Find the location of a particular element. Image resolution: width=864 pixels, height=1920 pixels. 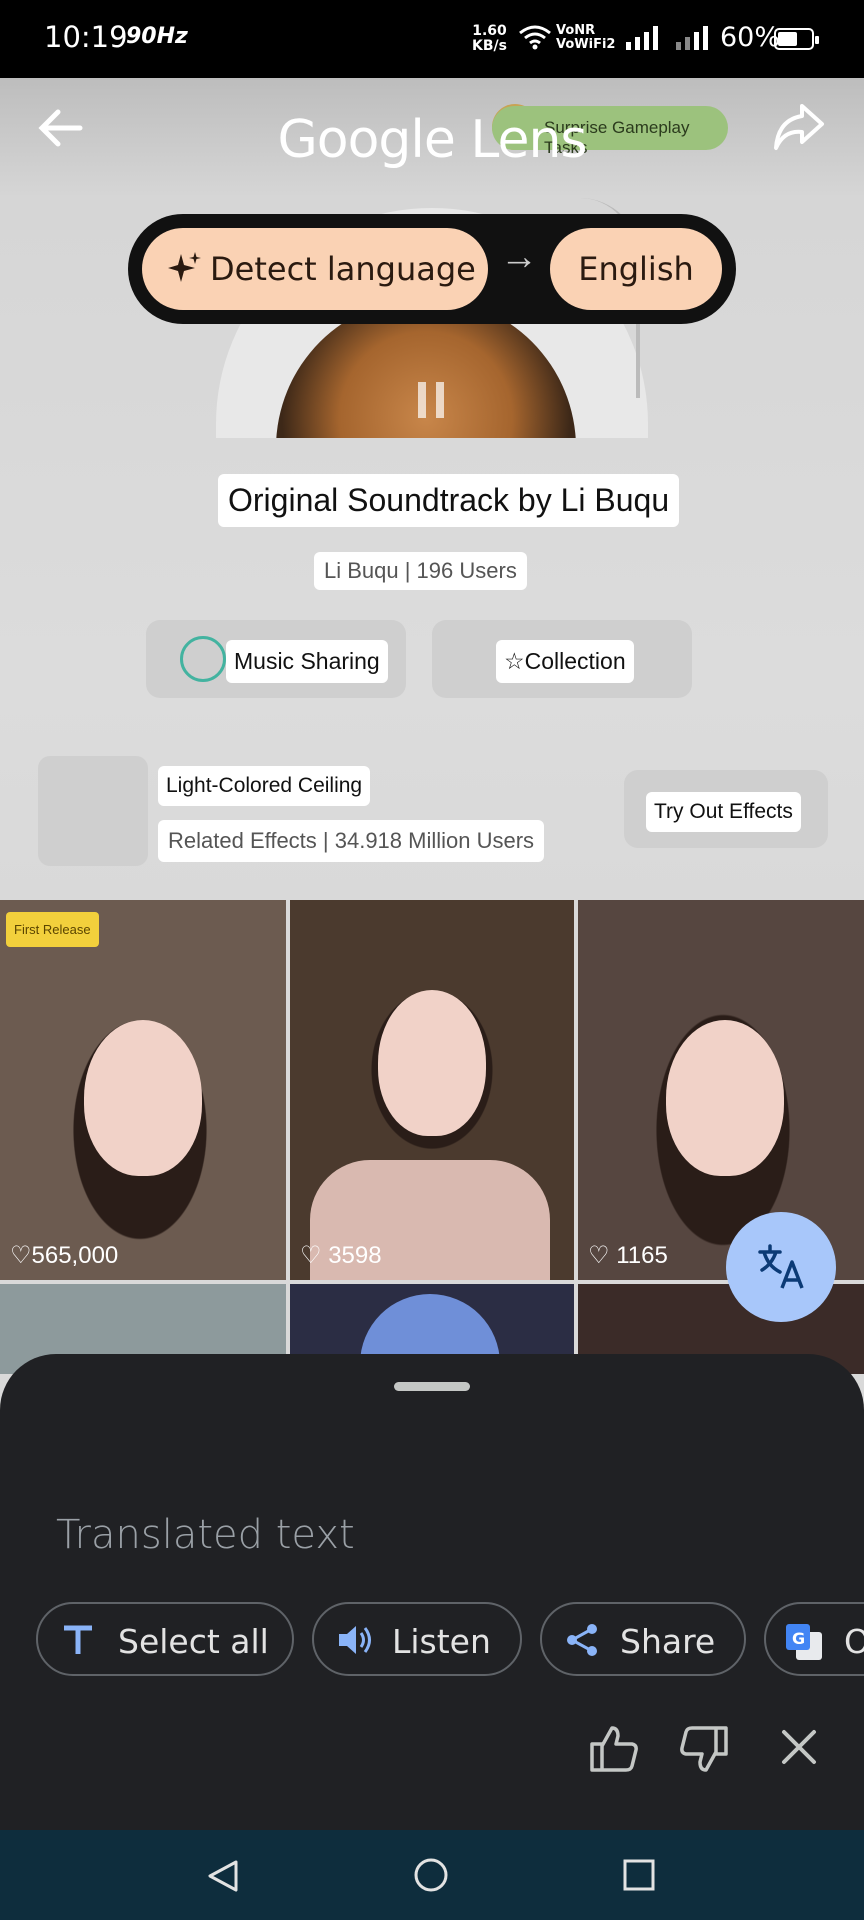

thumbs-up-icon is located at coordinates (614, 1749).